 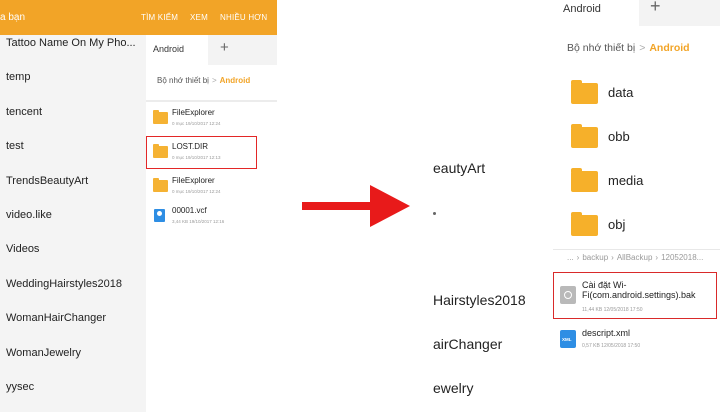 I want to click on list-item: Videos, so click(x=73, y=249).